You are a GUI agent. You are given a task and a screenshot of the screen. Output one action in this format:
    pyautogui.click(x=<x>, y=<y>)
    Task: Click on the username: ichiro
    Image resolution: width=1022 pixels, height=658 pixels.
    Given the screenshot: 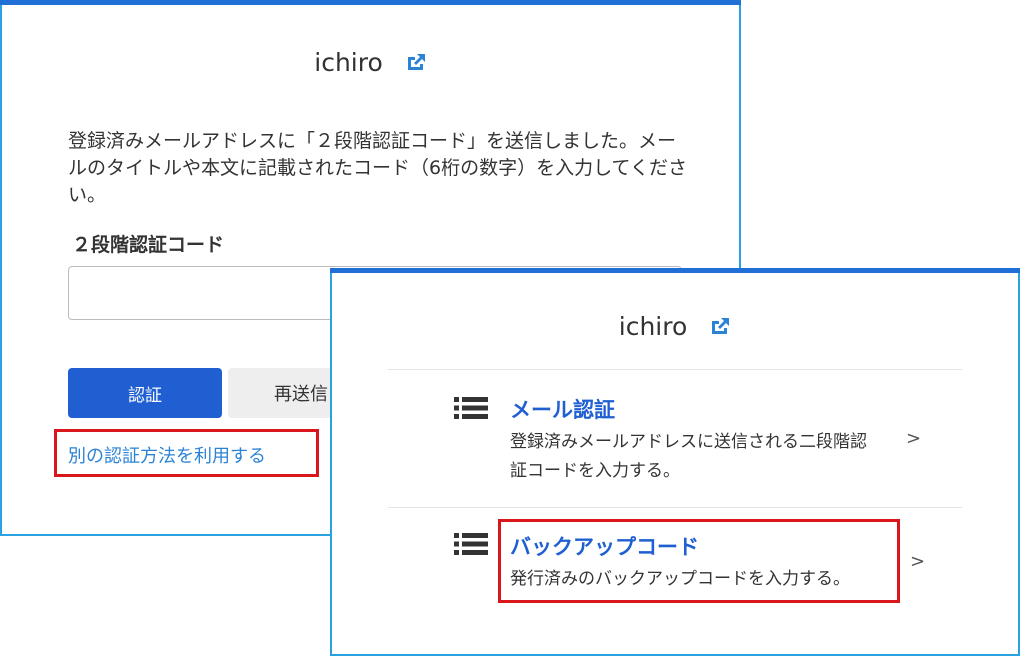 What is the action you would take?
    pyautogui.click(x=348, y=62)
    